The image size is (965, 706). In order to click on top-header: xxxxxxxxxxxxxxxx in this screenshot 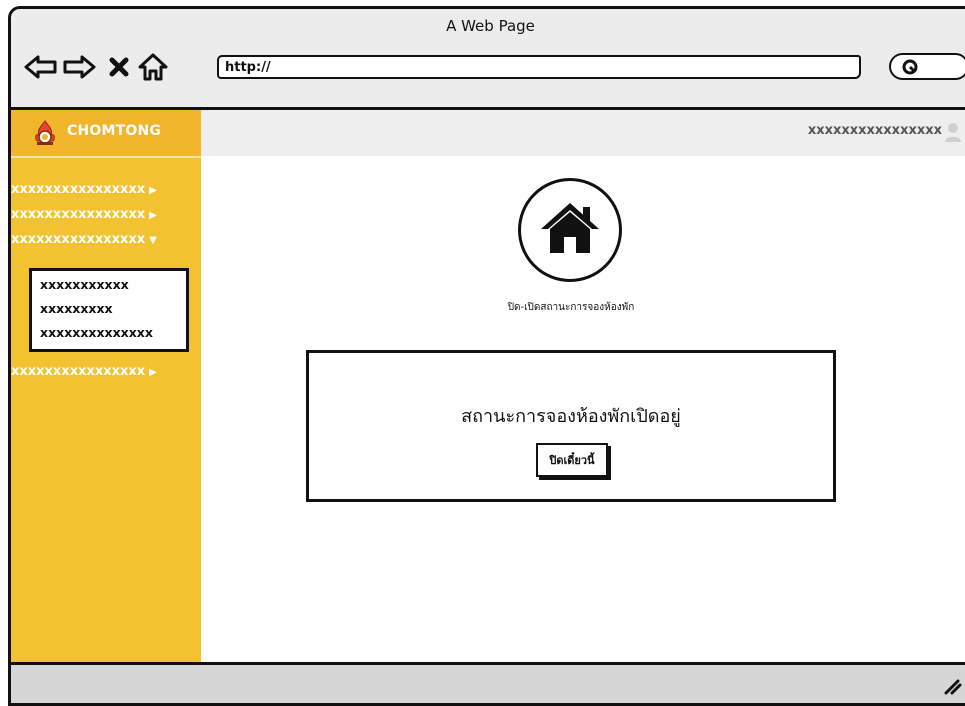, I will do `click(583, 133)`.